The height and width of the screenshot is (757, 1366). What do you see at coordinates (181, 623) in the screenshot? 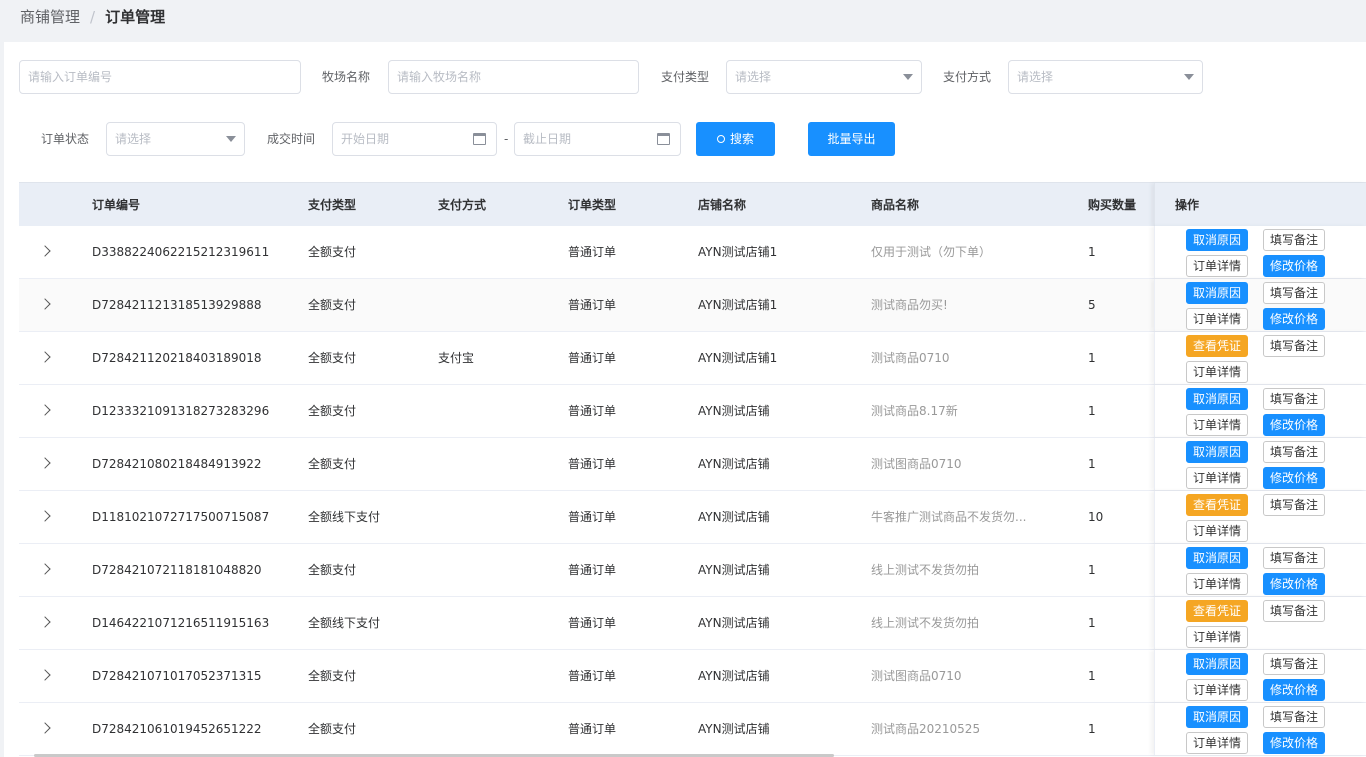
I see `order-no-cell: D1464221071216511915163` at bounding box center [181, 623].